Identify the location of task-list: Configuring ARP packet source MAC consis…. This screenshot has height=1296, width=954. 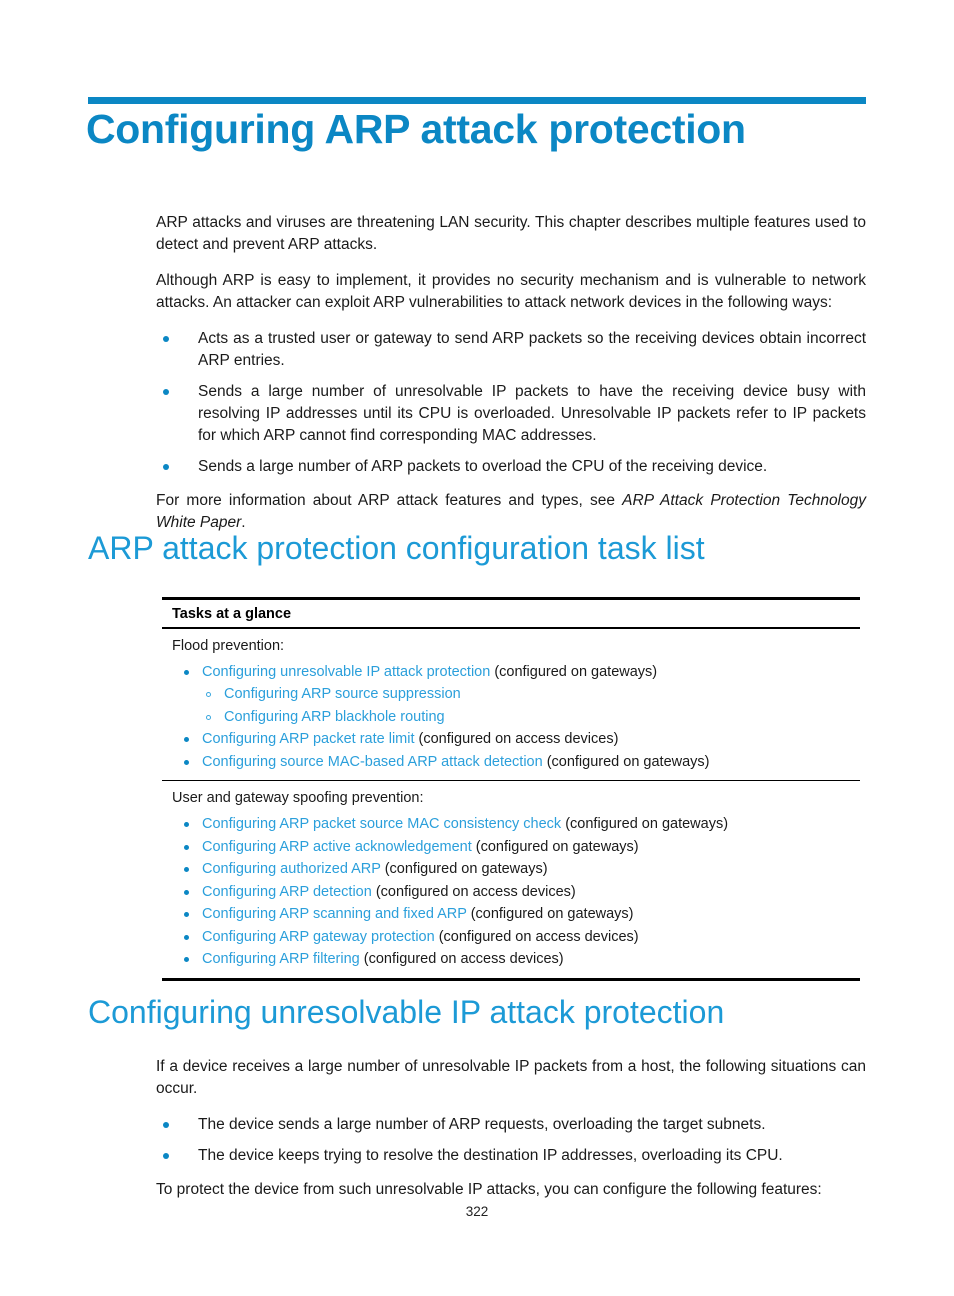
(511, 891).